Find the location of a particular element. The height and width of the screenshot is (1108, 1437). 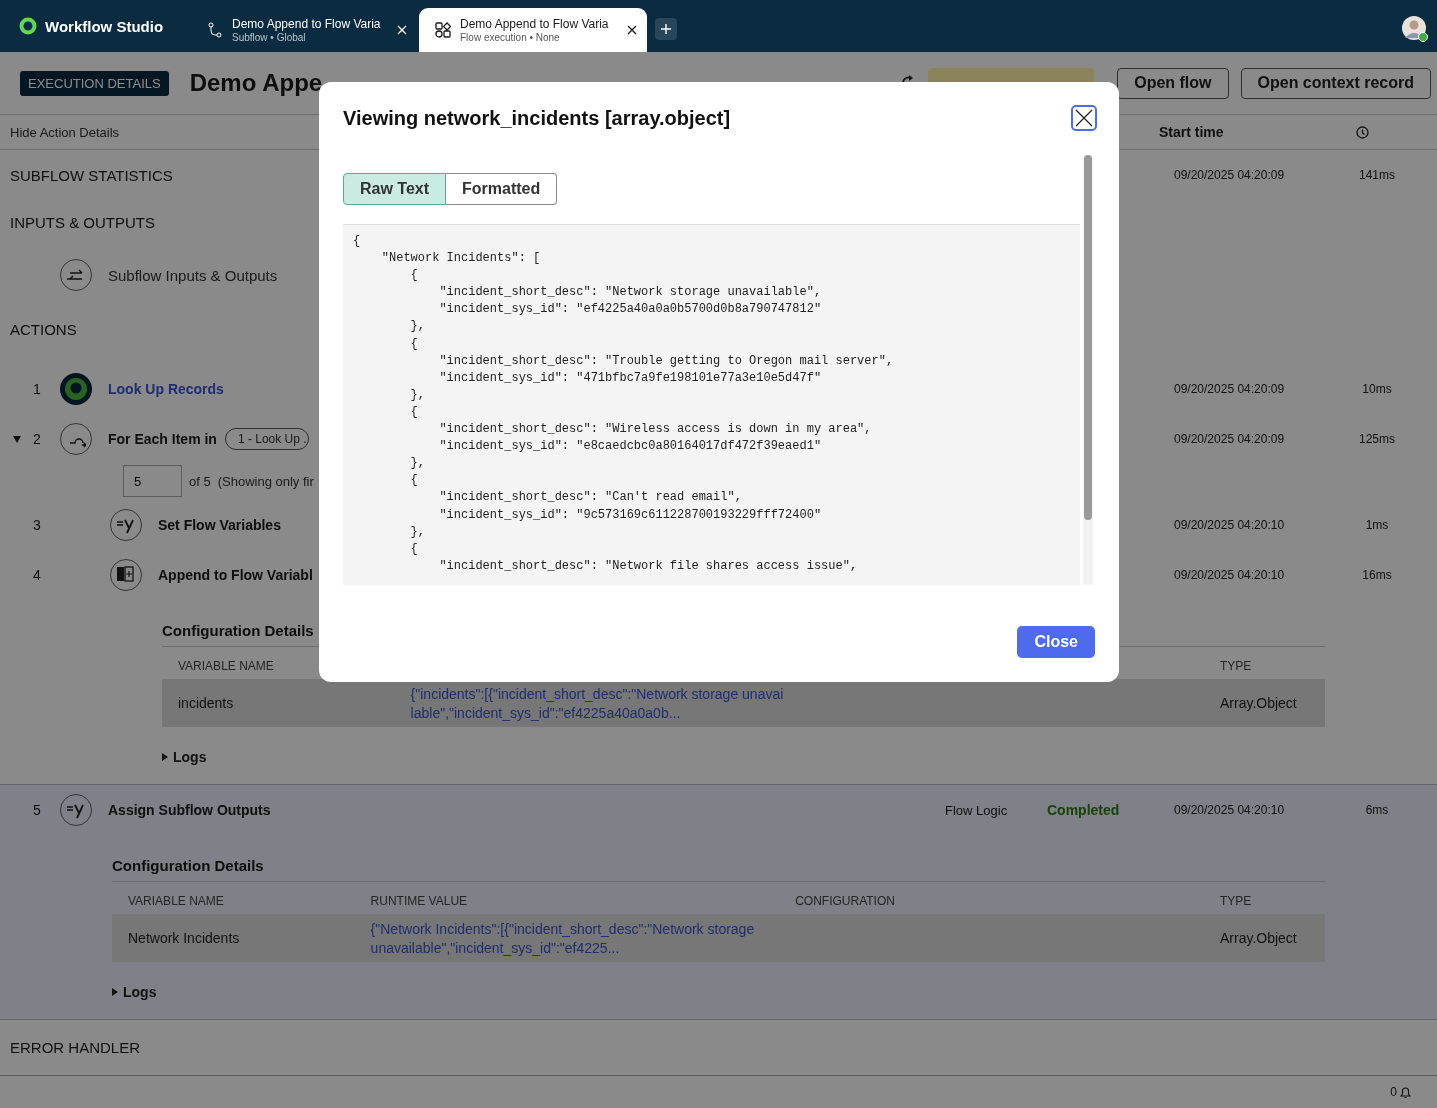

plus-icon is located at coordinates (666, 29).